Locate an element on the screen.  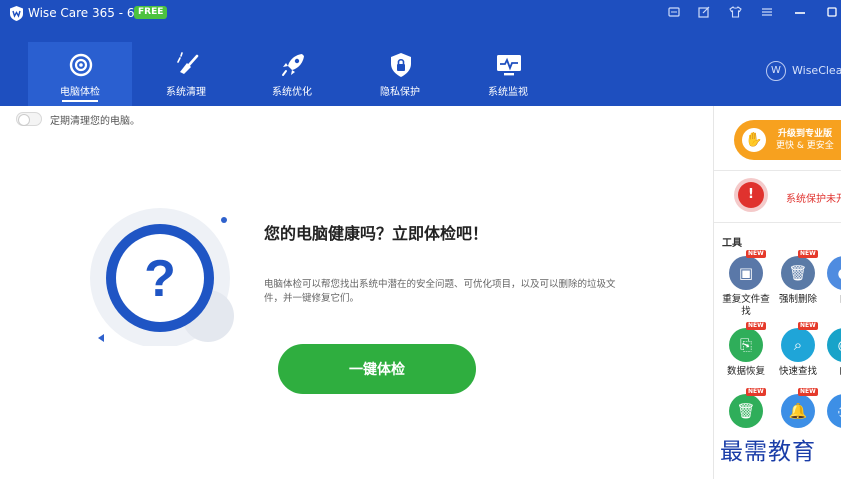
tab-label: 系统清理 is located at coordinates (186, 92).